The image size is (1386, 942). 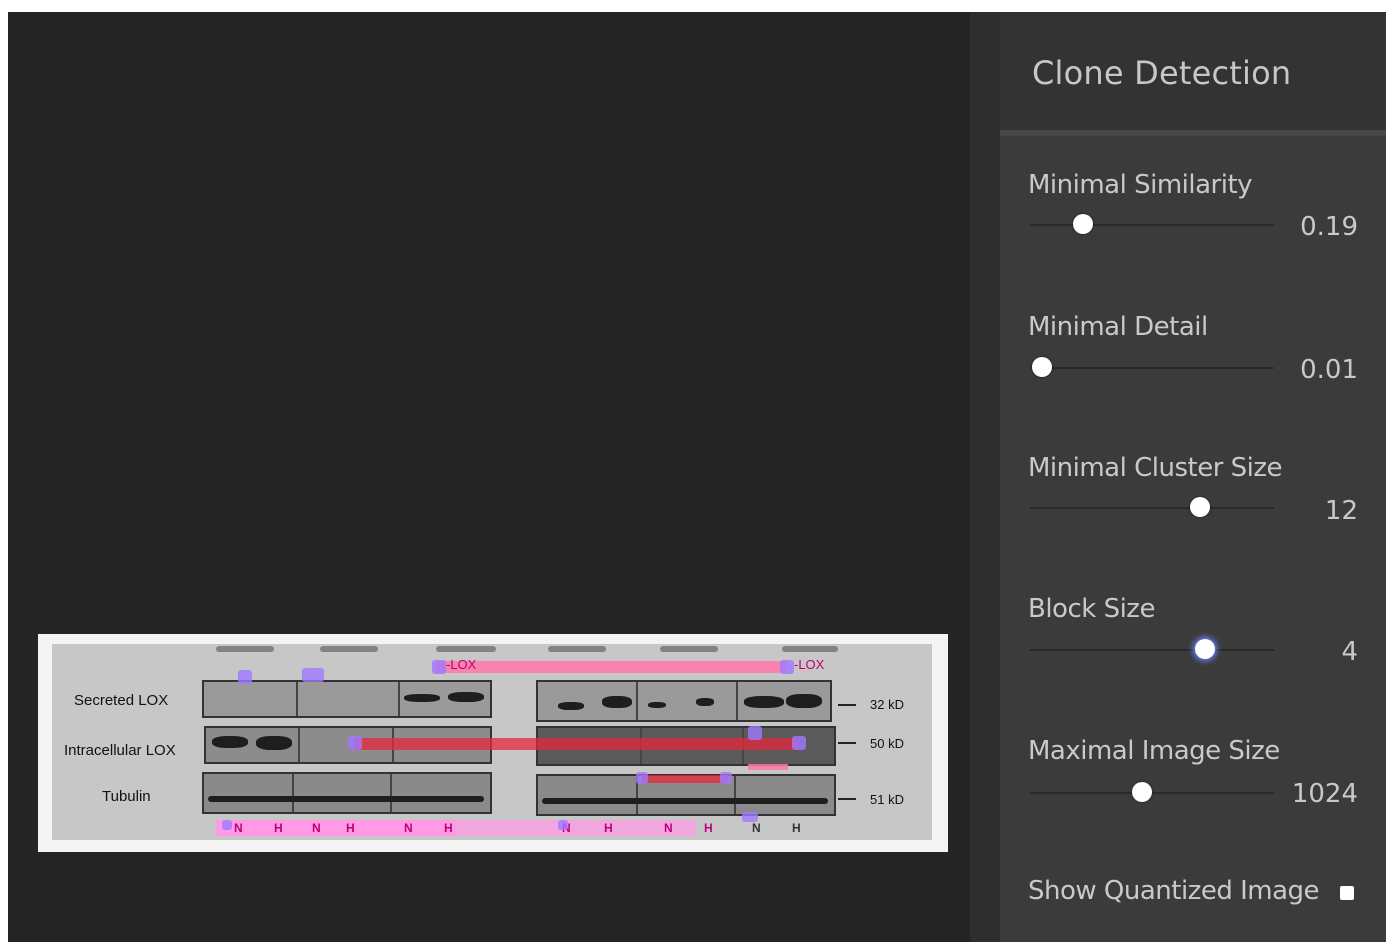 I want to click on lox-label-left: -LOX, so click(x=461, y=664).